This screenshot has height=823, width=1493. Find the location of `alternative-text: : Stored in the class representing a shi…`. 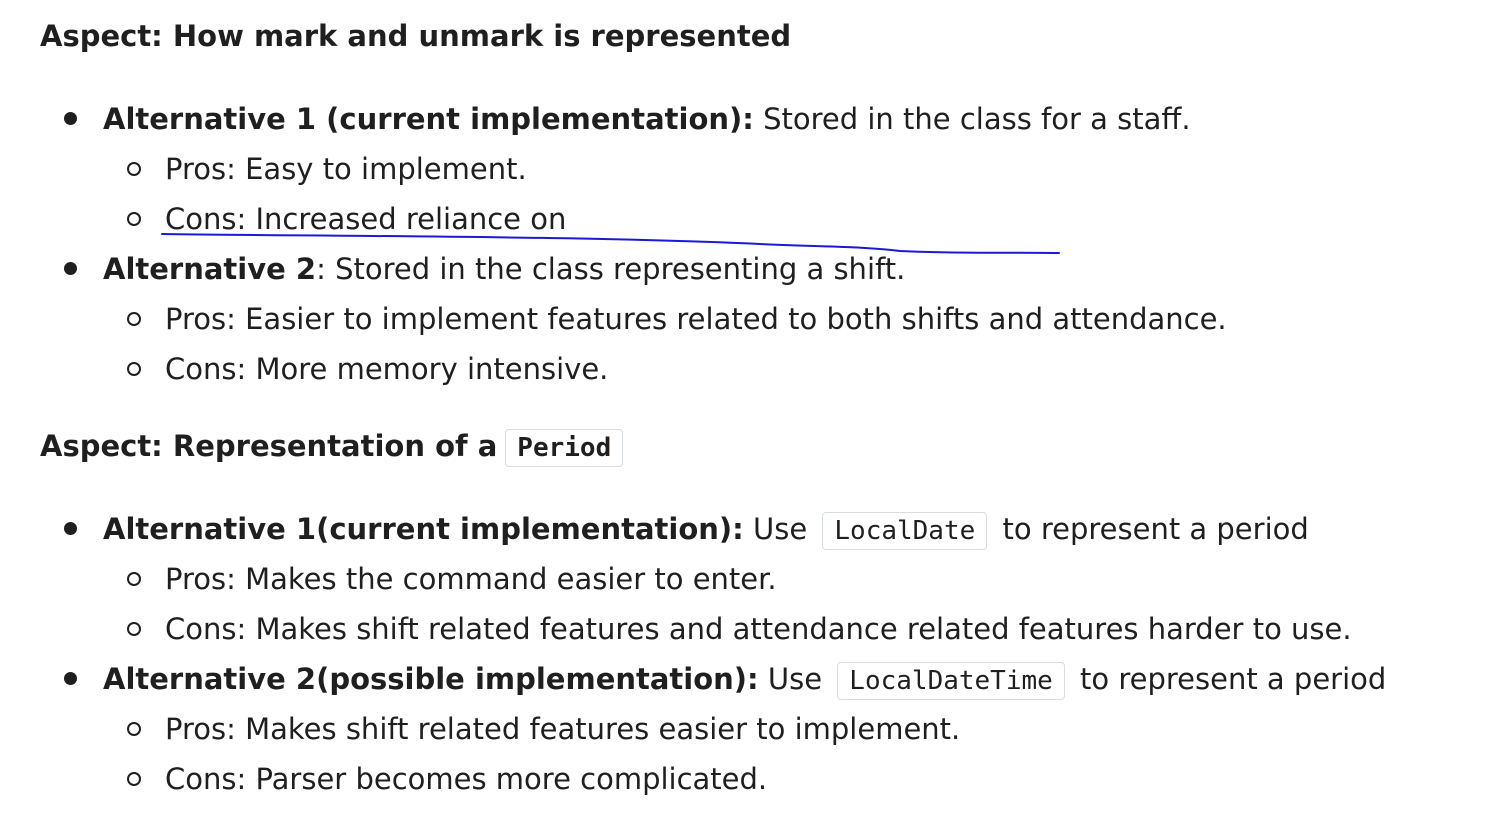

alternative-text: : Stored in the class representing a shi… is located at coordinates (611, 269).